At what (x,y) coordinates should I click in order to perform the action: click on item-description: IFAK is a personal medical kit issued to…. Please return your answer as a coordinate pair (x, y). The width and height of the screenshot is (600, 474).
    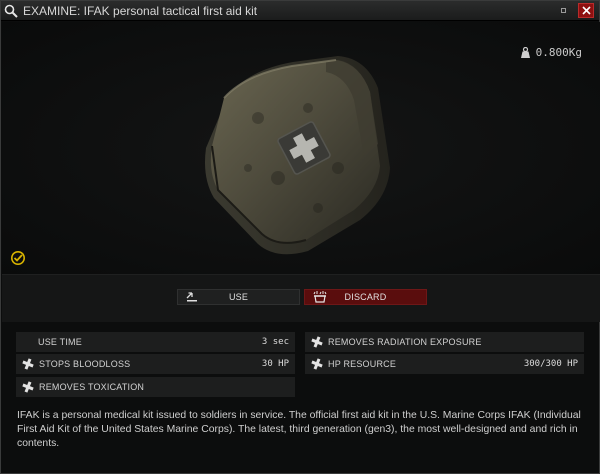
    Looking at the image, I should click on (299, 429).